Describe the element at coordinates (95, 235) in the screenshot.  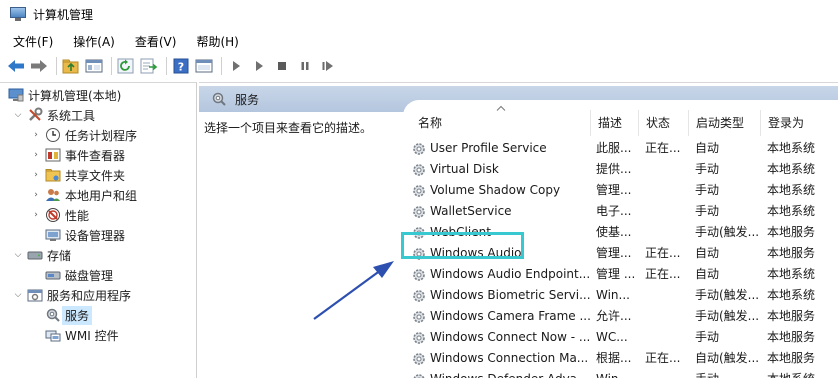
I see `tree-label: 设备管理器` at that location.